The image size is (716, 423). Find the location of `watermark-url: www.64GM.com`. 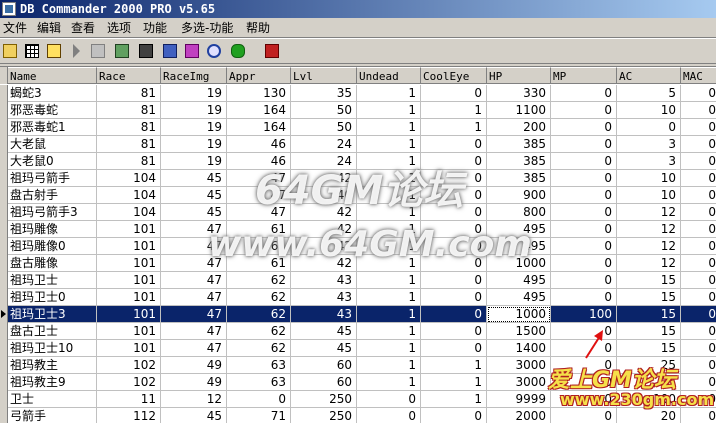

watermark-url: www.64GM.com is located at coordinates (370, 244).